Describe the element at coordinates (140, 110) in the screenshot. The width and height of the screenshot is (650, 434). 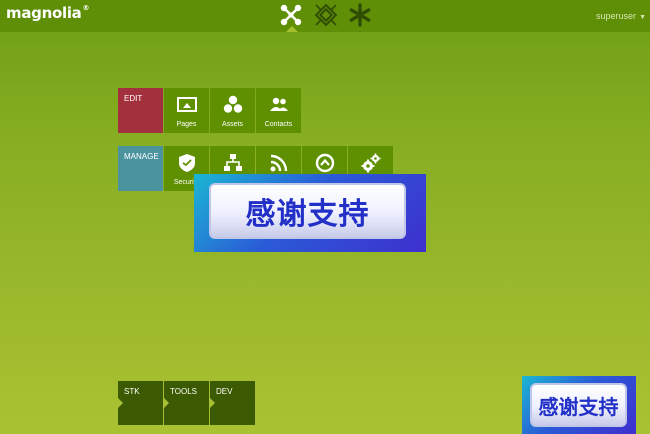
I see `edit-group-header: EDIT` at that location.